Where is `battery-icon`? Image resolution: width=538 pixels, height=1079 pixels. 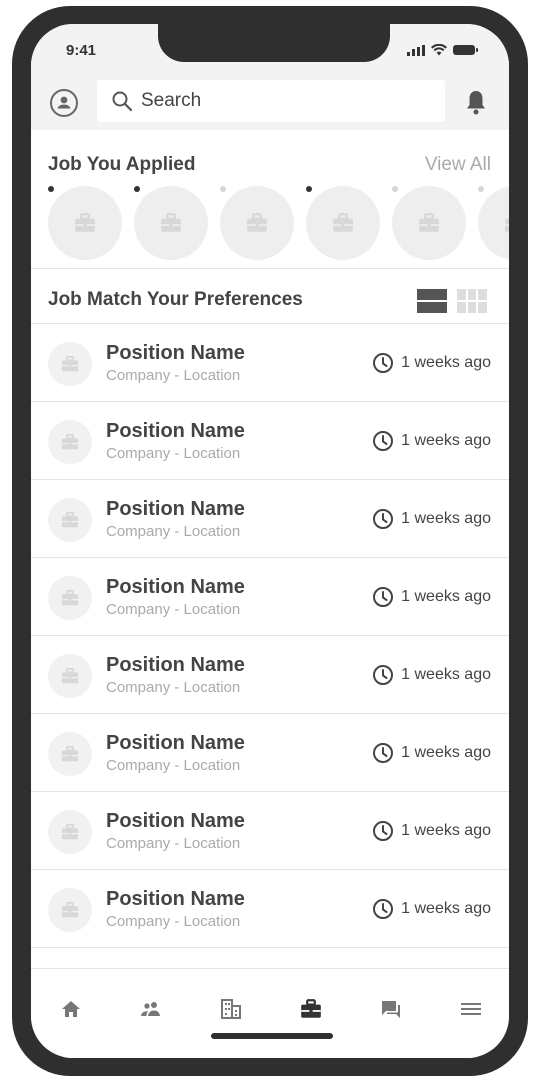
battery-icon is located at coordinates (465, 50).